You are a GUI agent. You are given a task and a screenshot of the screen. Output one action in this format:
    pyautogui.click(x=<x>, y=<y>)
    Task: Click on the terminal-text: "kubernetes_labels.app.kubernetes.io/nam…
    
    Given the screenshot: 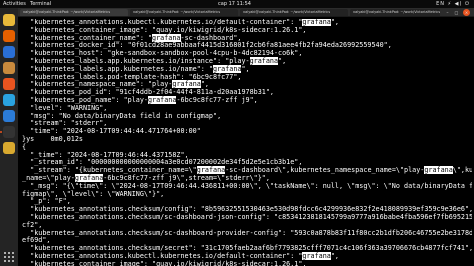 What is the action you would take?
    pyautogui.click(x=118, y=68)
    